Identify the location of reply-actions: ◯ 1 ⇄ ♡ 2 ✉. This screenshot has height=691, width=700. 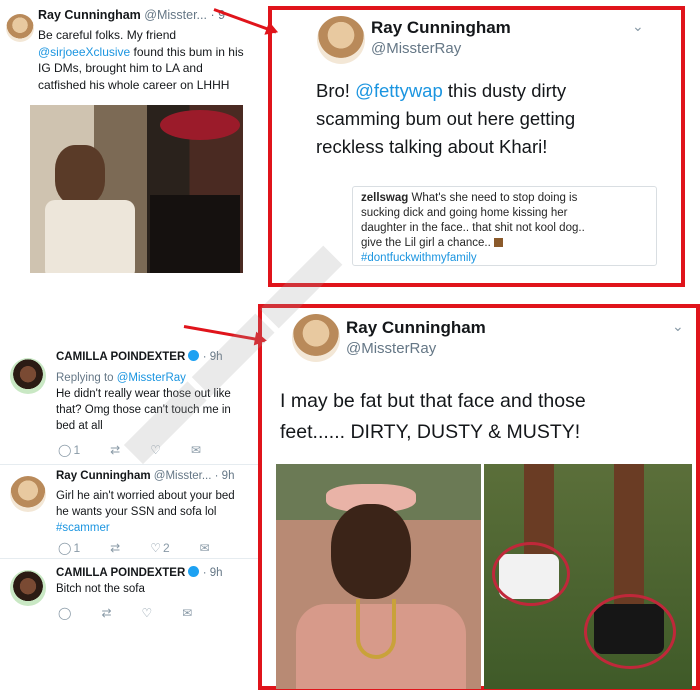
(134, 548).